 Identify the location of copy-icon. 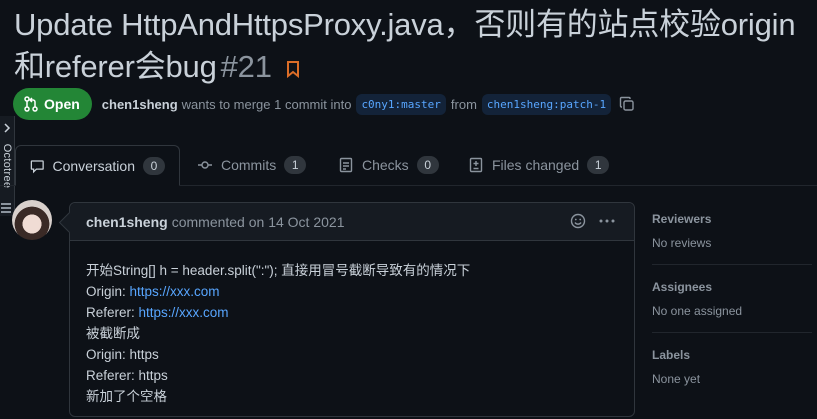
(627, 104).